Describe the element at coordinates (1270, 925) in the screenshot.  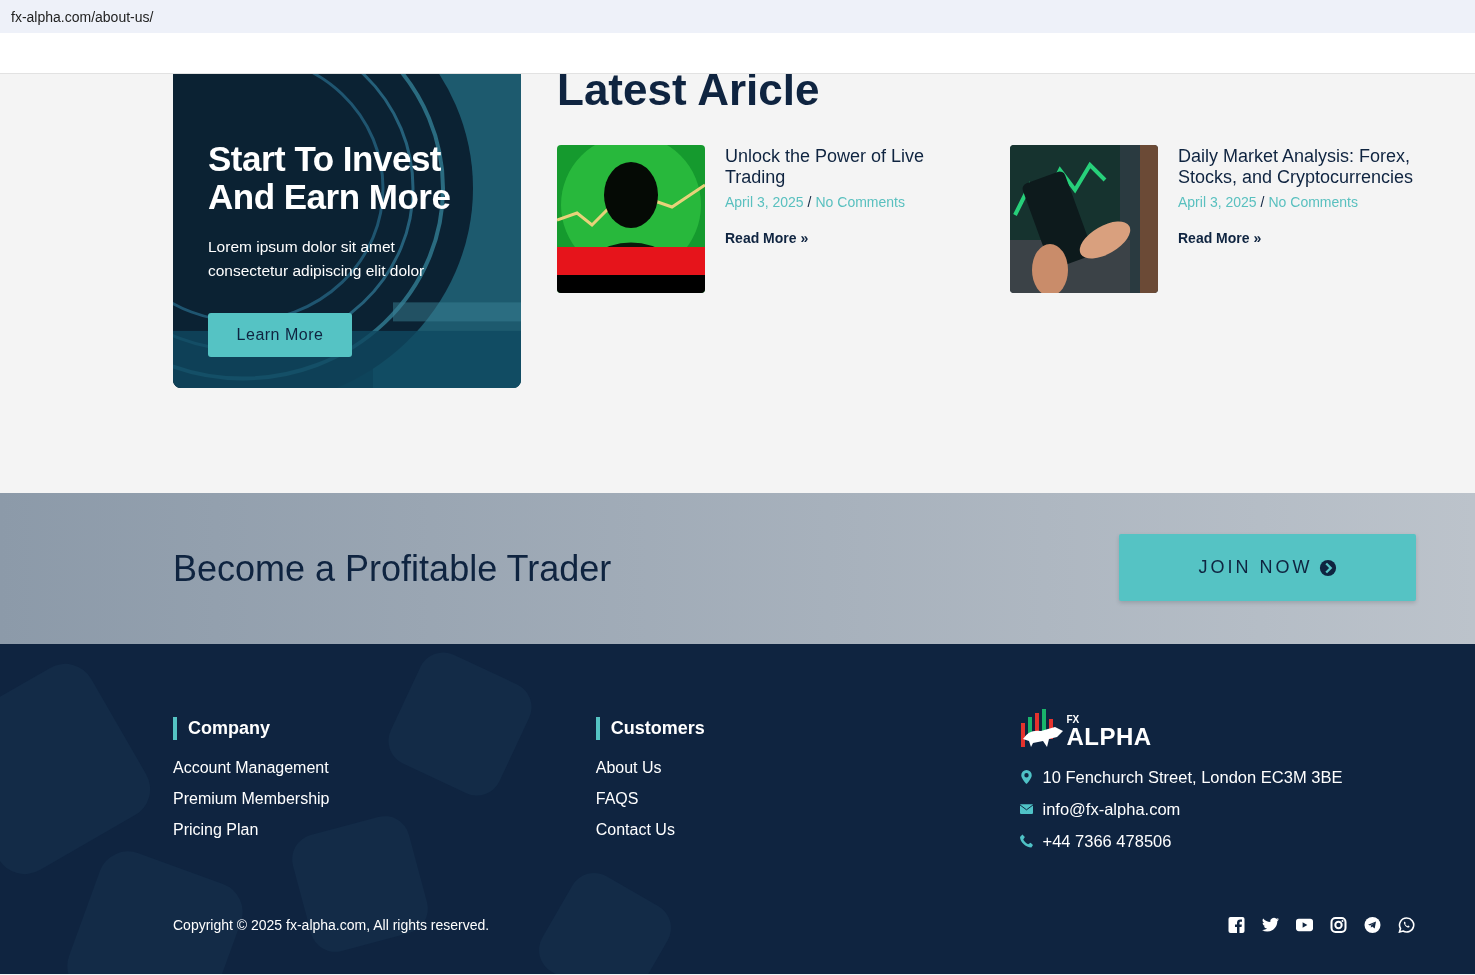
I see `twitter-icon` at that location.